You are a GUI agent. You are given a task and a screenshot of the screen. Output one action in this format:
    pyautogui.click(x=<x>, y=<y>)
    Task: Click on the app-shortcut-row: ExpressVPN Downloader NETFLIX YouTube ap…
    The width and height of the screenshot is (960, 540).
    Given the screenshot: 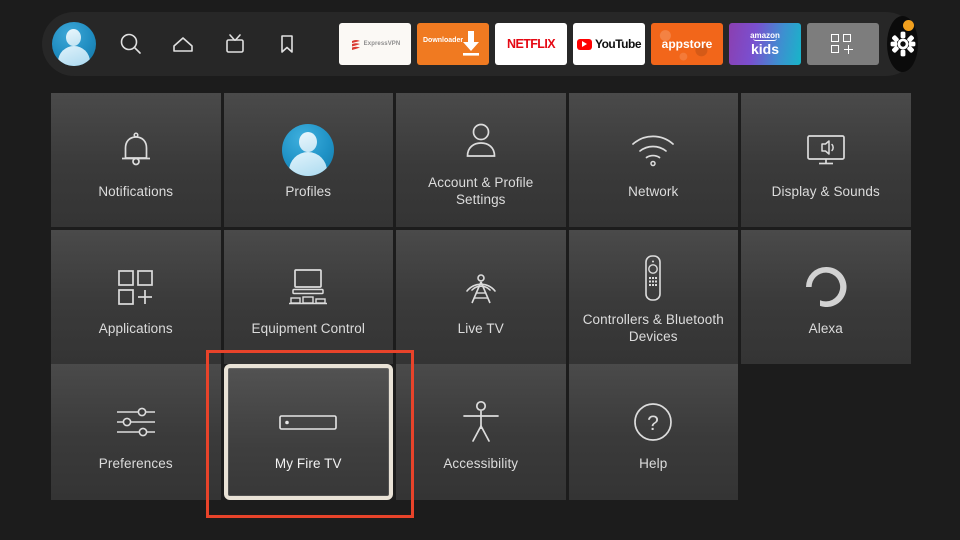 What is the action you would take?
    pyautogui.click(x=609, y=44)
    